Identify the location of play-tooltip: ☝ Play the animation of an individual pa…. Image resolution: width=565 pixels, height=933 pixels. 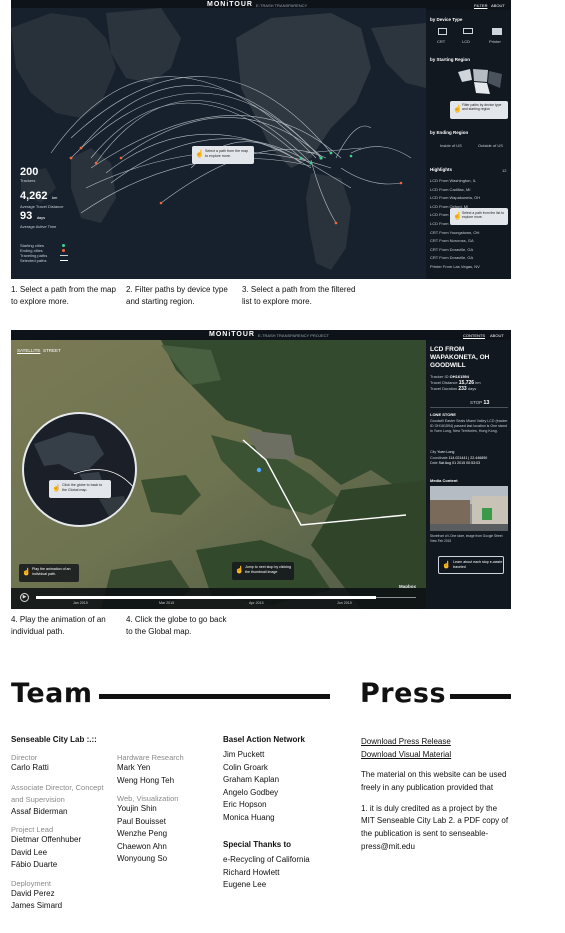
(49, 573).